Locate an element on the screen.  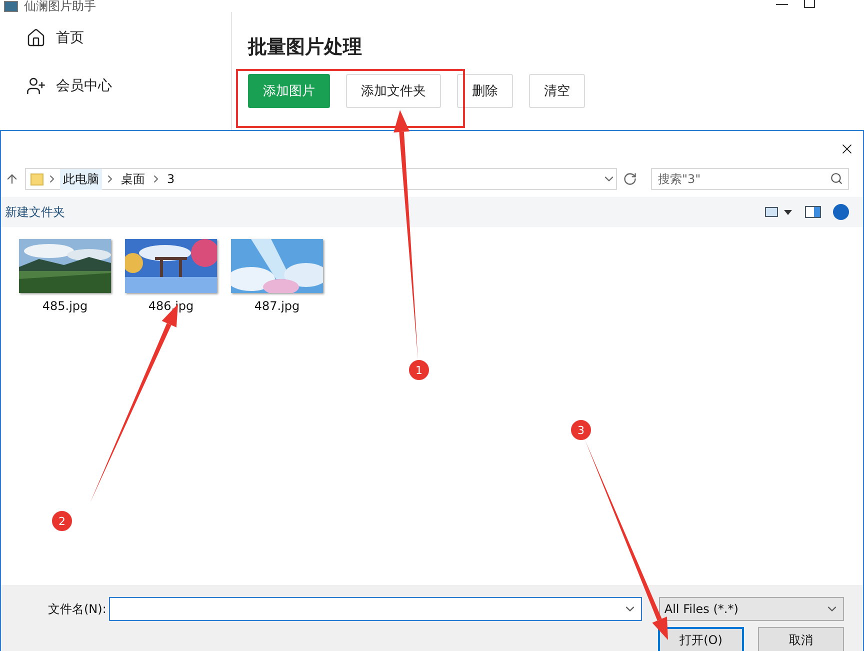
file-type-select: All Files (*.*) is located at coordinates (751, 609).